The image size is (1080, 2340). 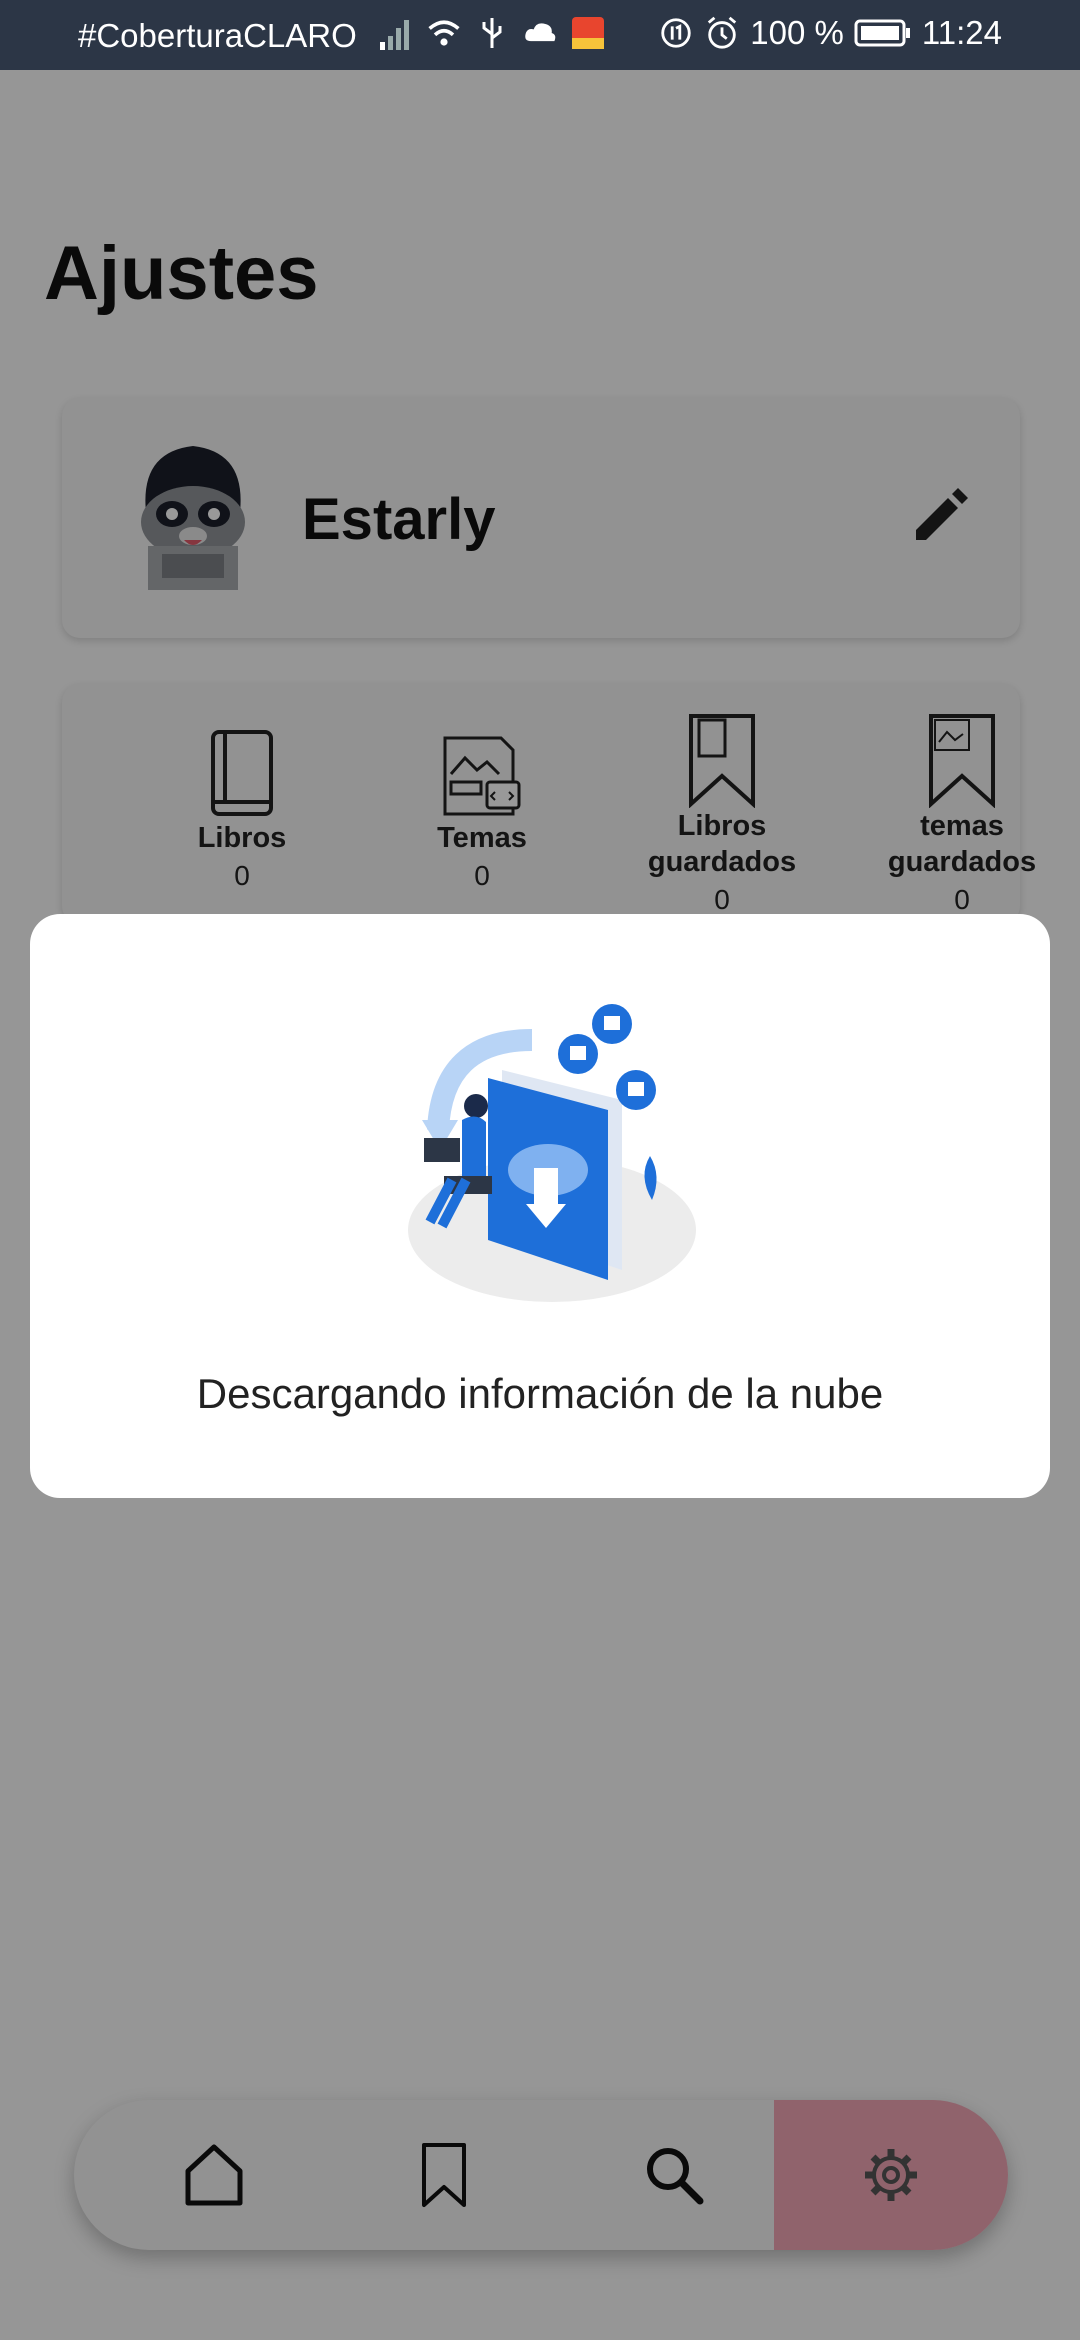 What do you see at coordinates (676, 33) in the screenshot?
I see `data-saver-icon` at bounding box center [676, 33].